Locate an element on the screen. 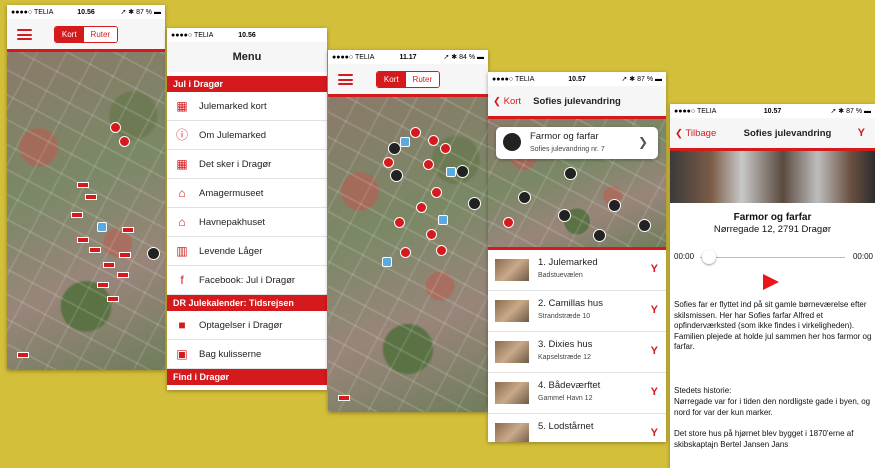 Image resolution: width=875 pixels, height=468 pixels. progress-track is located at coordinates (772, 257).